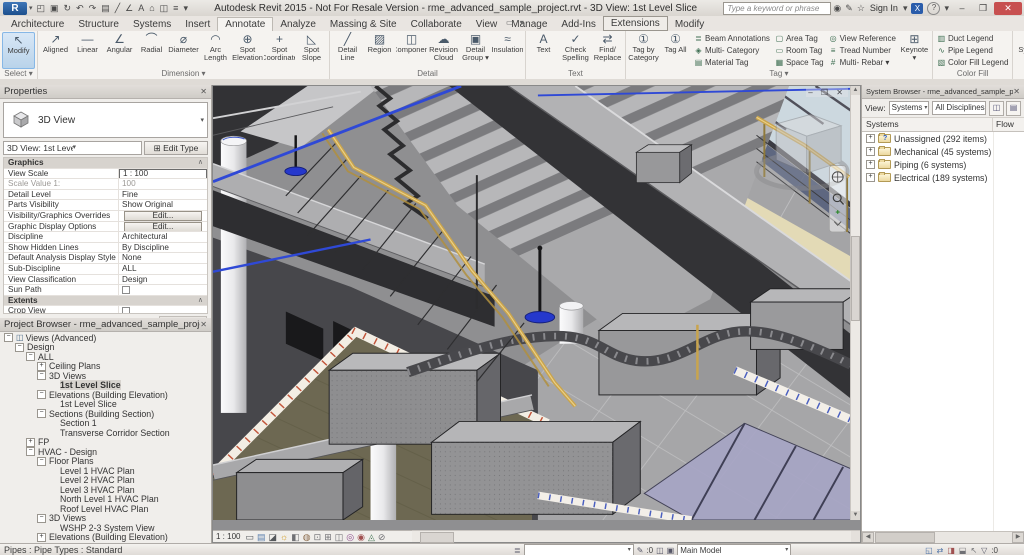  What do you see at coordinates (909, 108) in the screenshot?
I see `systems-dropdown: Systems ▾` at bounding box center [909, 108].